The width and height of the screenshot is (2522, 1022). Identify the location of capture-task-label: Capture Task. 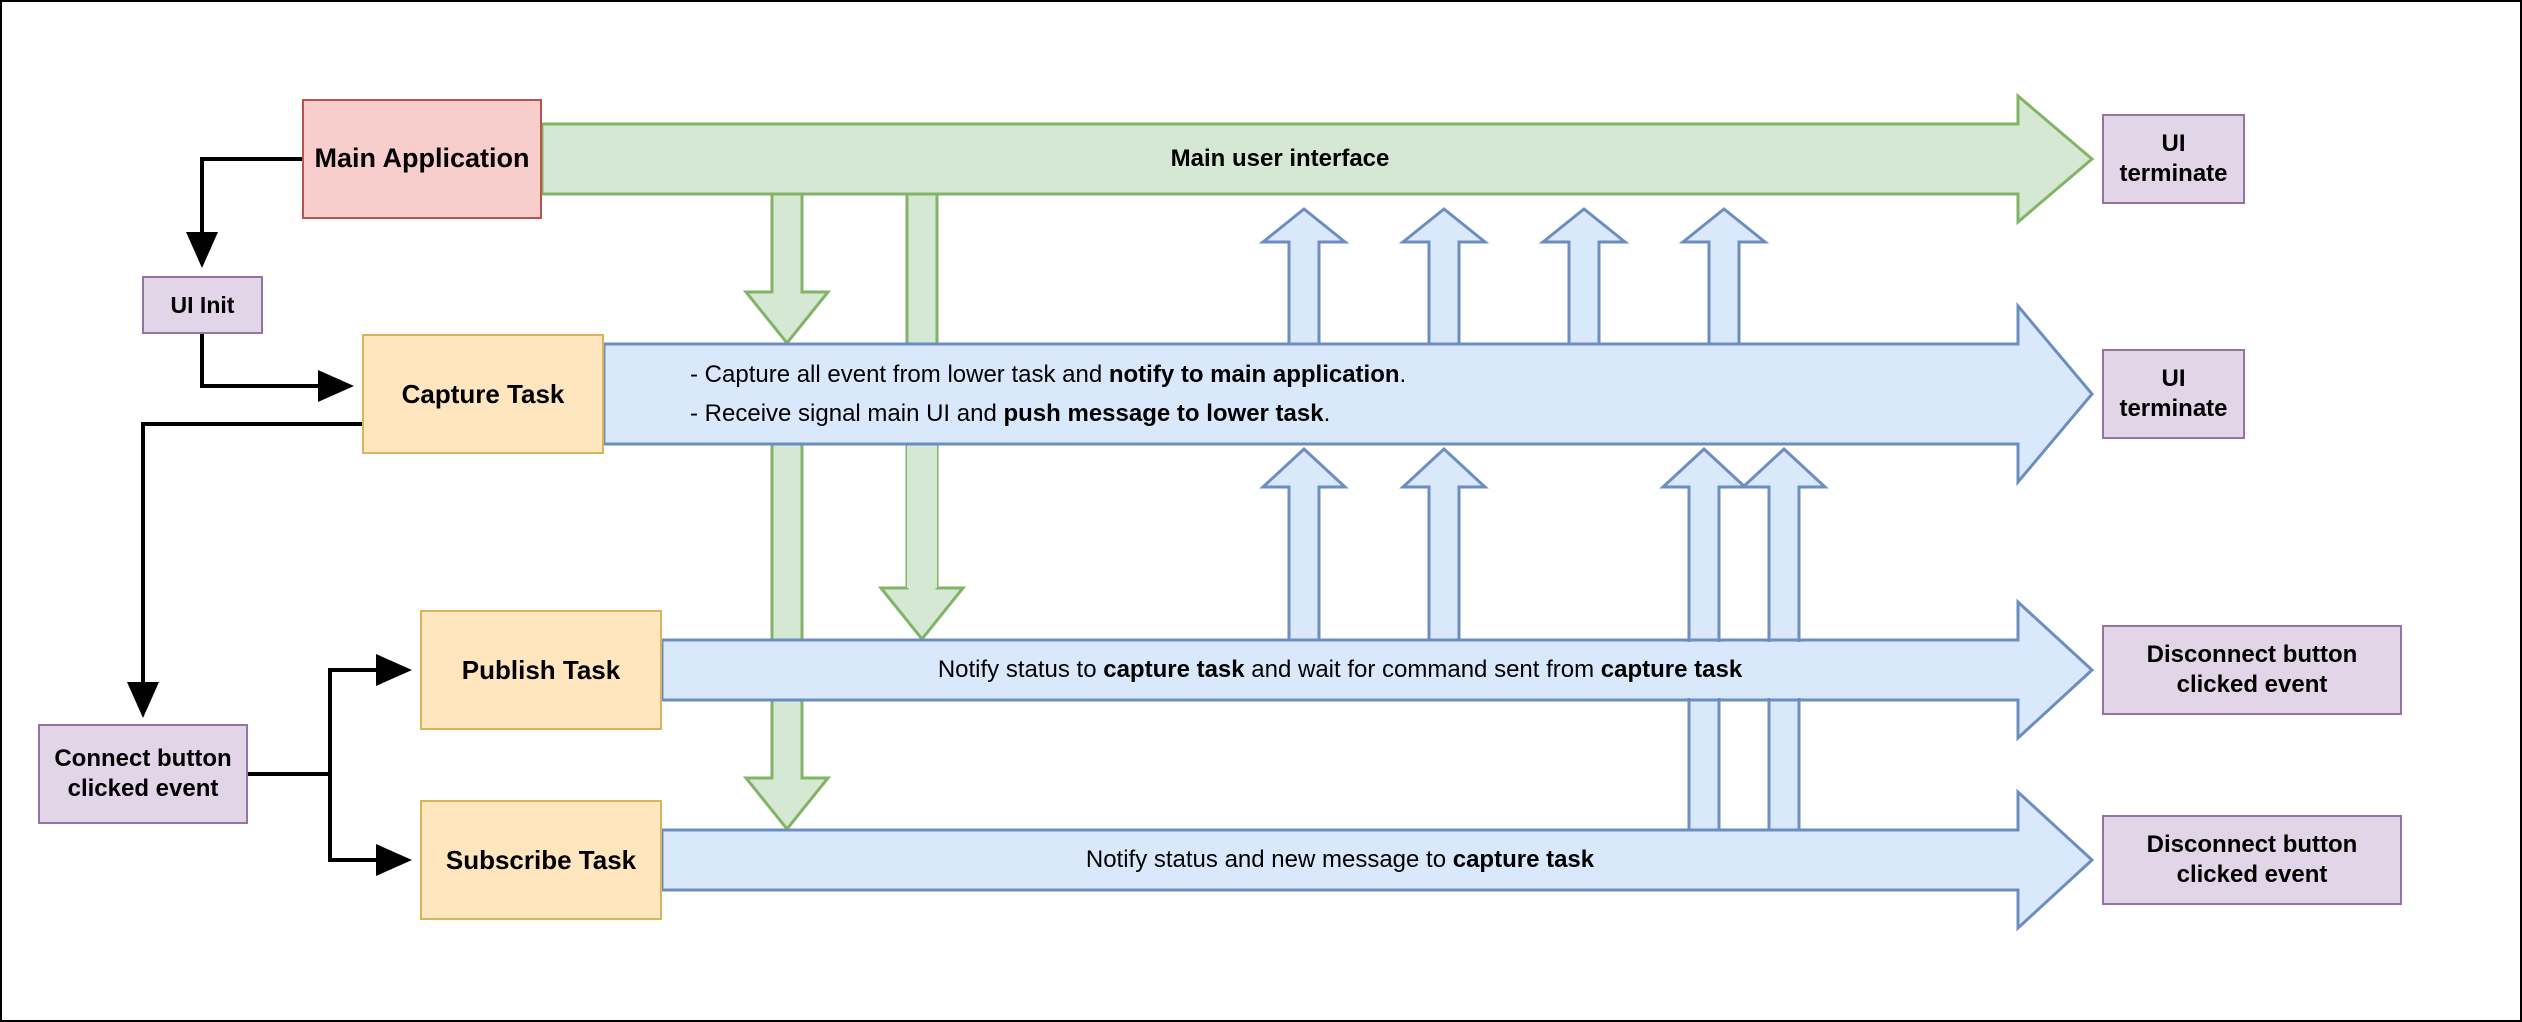
(483, 393).